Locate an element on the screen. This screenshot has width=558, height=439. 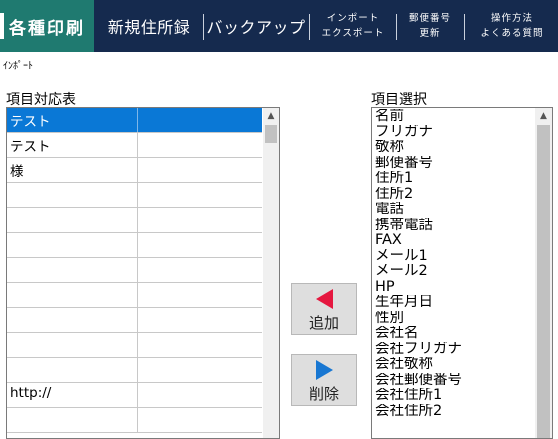
list-item: 会社フリガナ is located at coordinates (454, 350).